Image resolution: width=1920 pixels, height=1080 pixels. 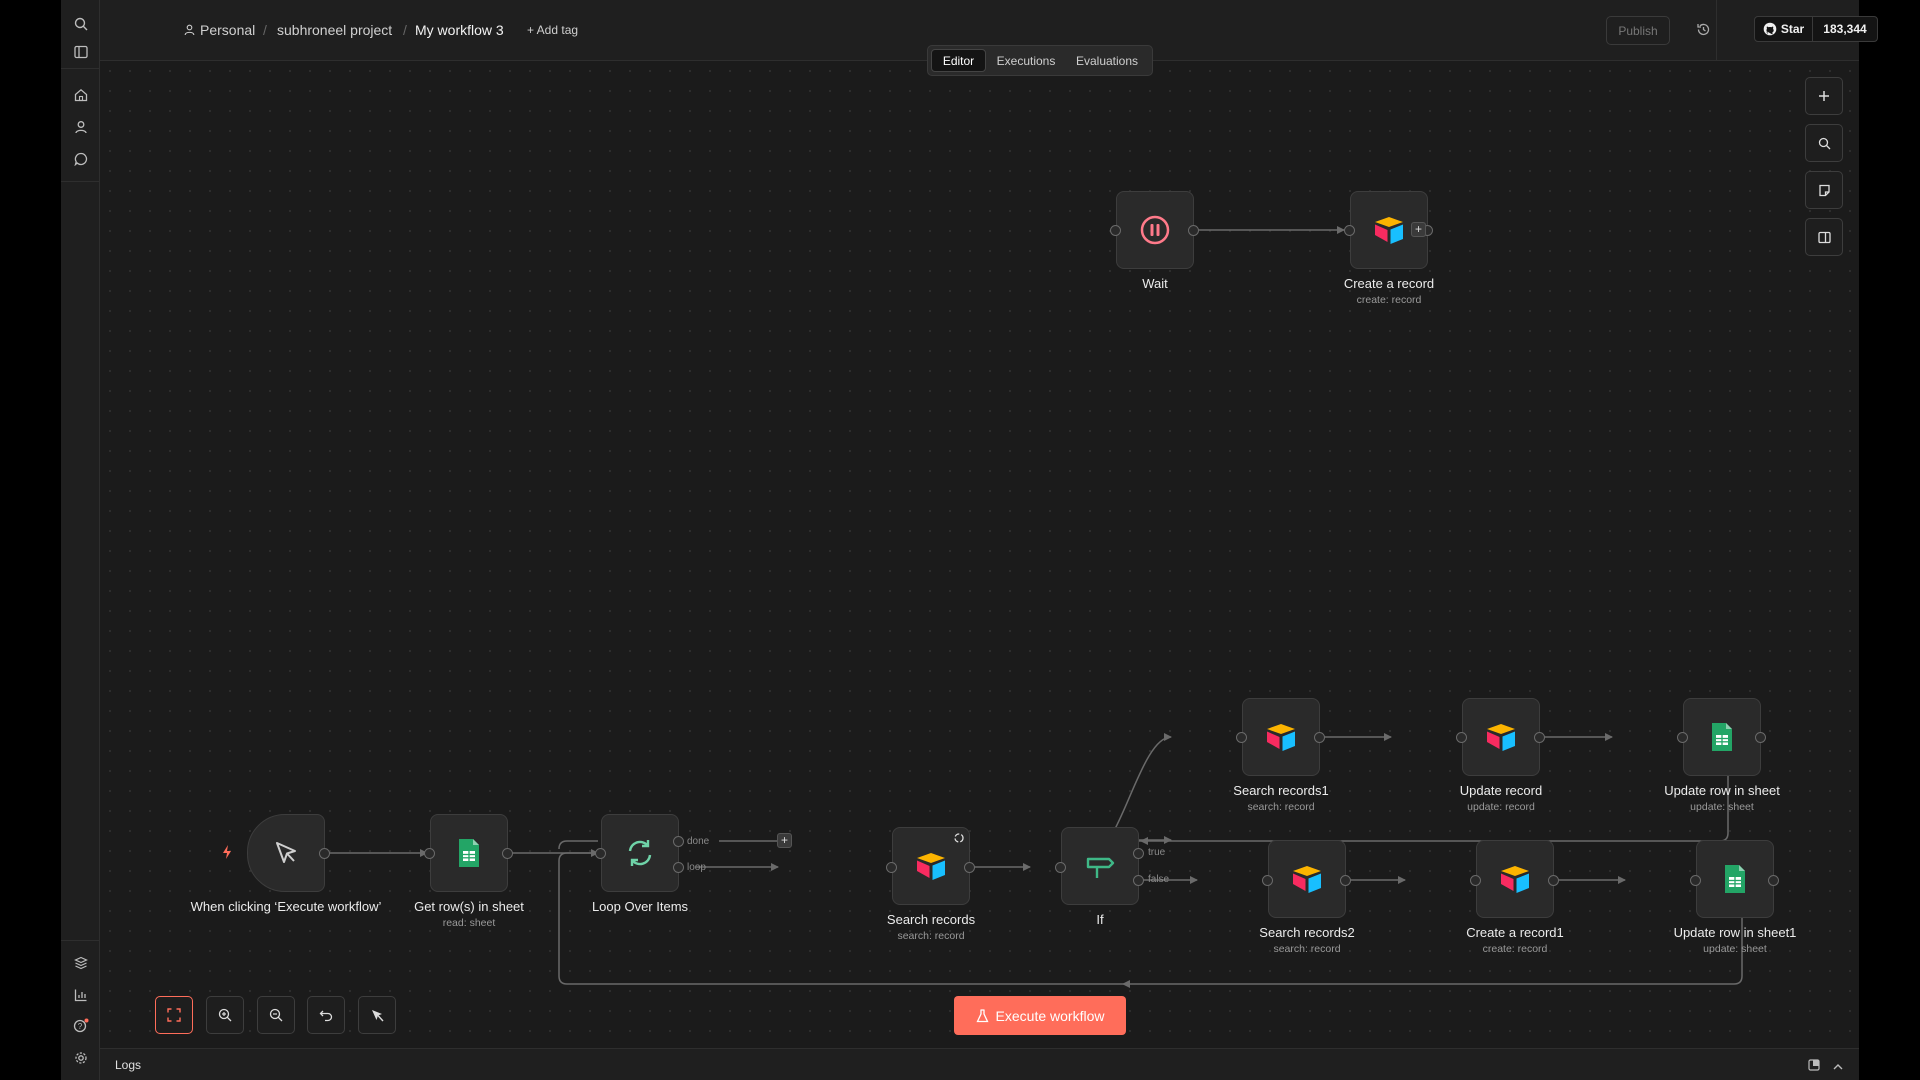 What do you see at coordinates (1722, 737) in the screenshot?
I see `update-row-node` at bounding box center [1722, 737].